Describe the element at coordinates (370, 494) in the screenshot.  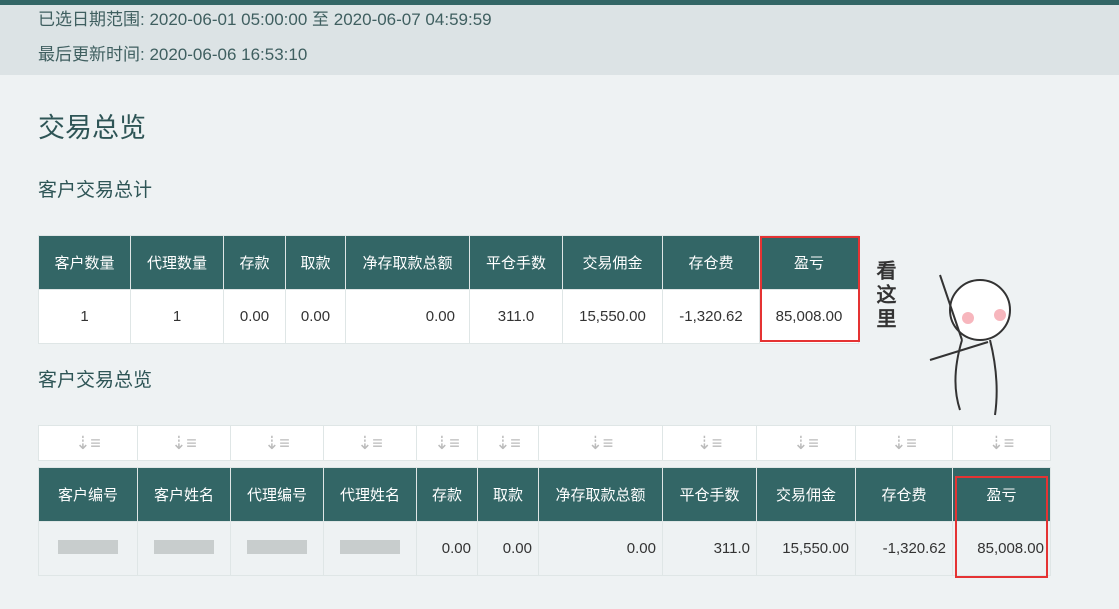
I see `column-header: 代理姓名` at that location.